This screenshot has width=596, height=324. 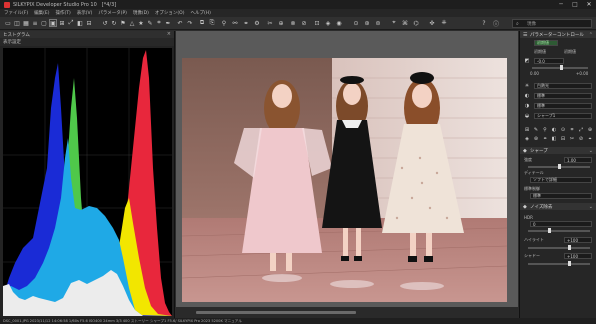 I want to click on tool-grid-2-icon: ✎, so click(x=536, y=130).